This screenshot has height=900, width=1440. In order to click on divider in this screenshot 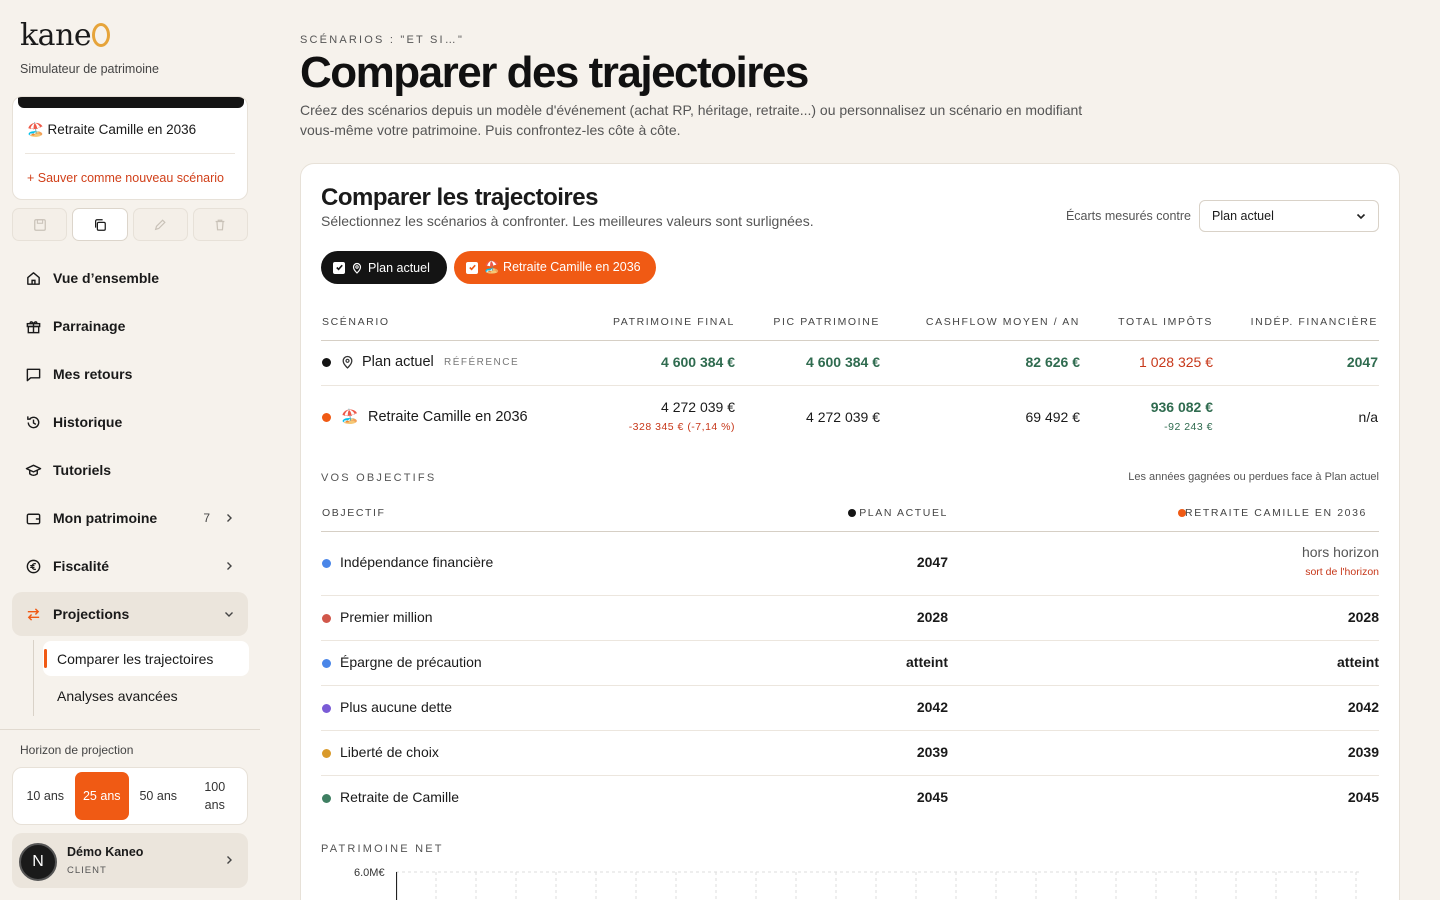, I will do `click(130, 153)`.